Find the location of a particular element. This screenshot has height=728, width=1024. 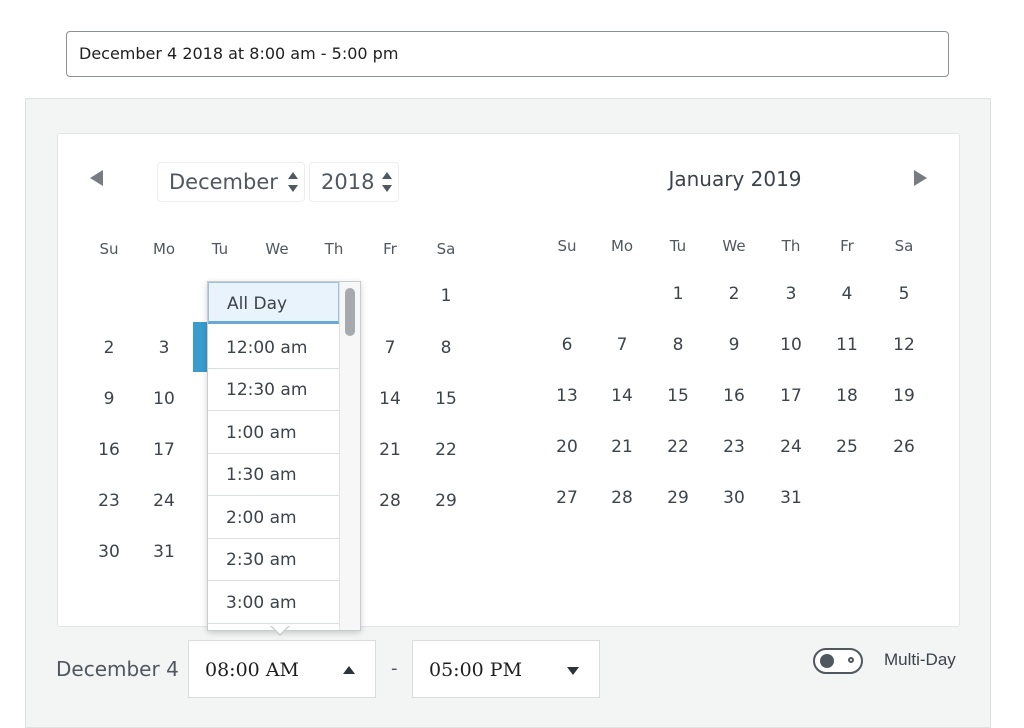

caret-up-icon is located at coordinates (349, 670).